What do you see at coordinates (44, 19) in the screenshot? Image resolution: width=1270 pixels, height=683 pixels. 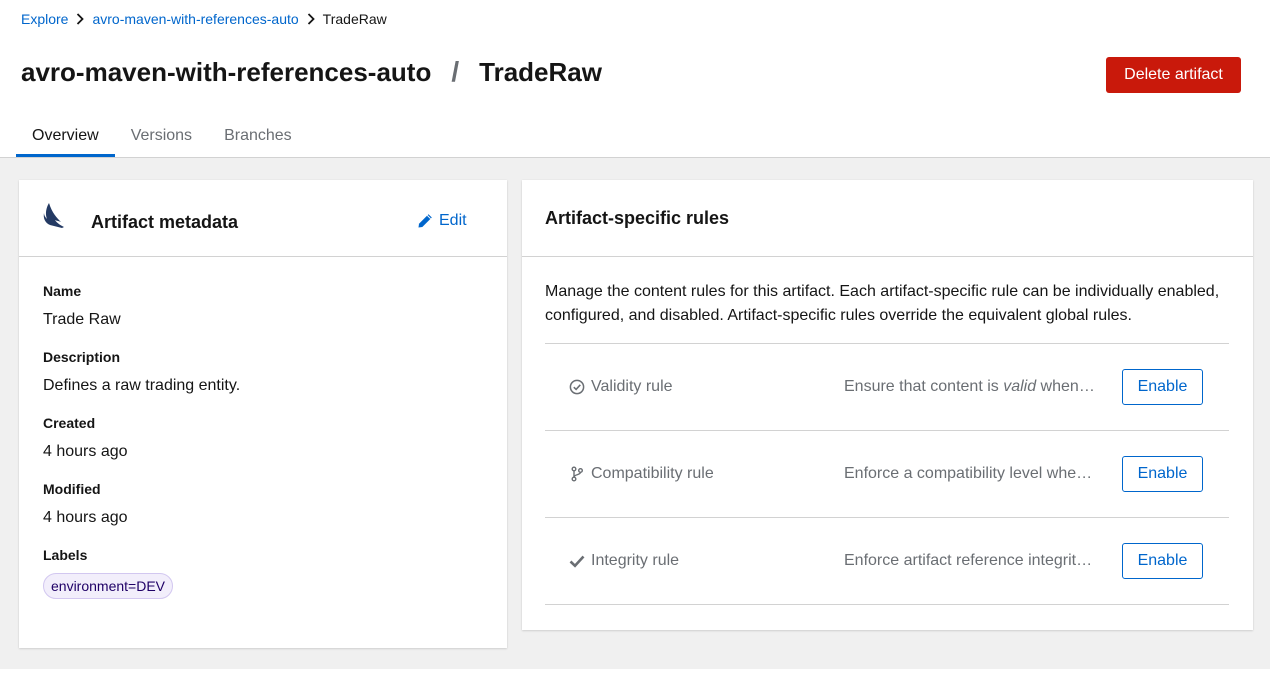 I see `breadcrumb-explore-link: Explore` at bounding box center [44, 19].